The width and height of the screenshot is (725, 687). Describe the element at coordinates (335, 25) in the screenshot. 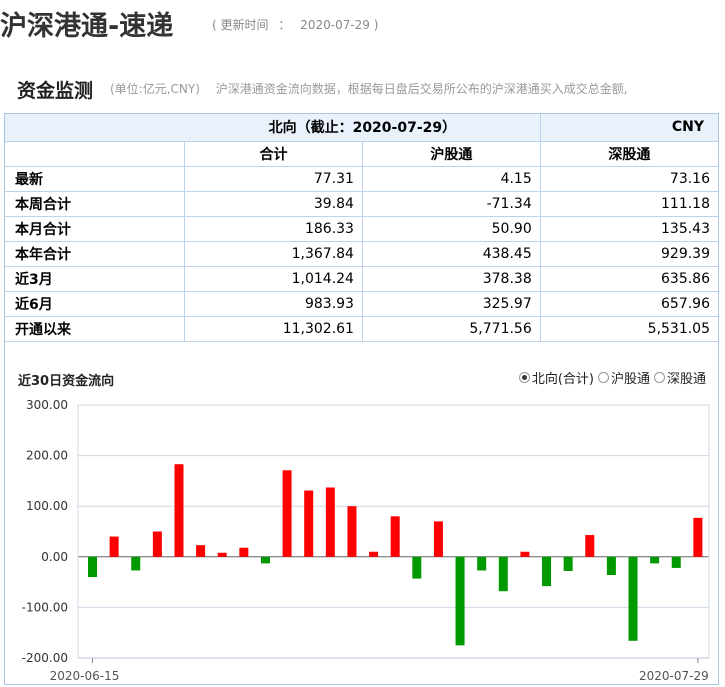

I see `update-date: 2020-07-29` at that location.